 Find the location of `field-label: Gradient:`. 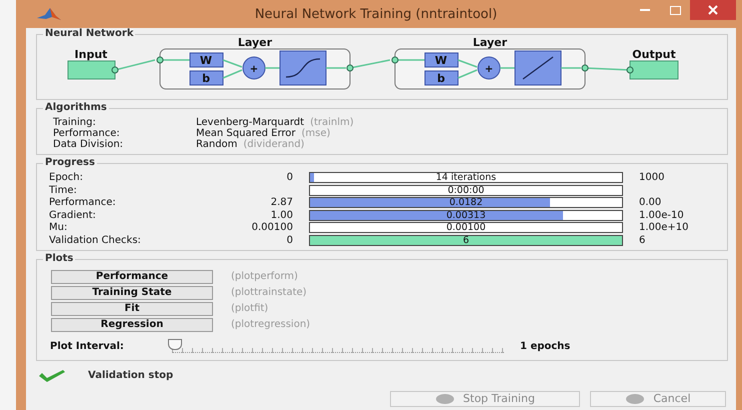

field-label: Gradient: is located at coordinates (73, 215).